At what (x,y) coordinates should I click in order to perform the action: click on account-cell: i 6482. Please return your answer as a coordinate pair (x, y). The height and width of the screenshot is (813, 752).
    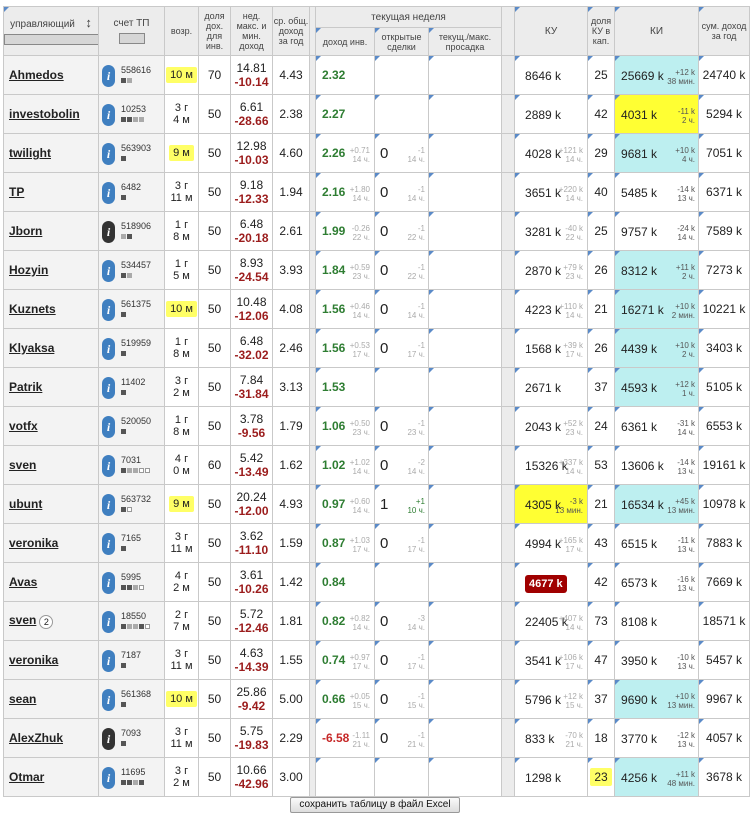
    Looking at the image, I should click on (131, 192).